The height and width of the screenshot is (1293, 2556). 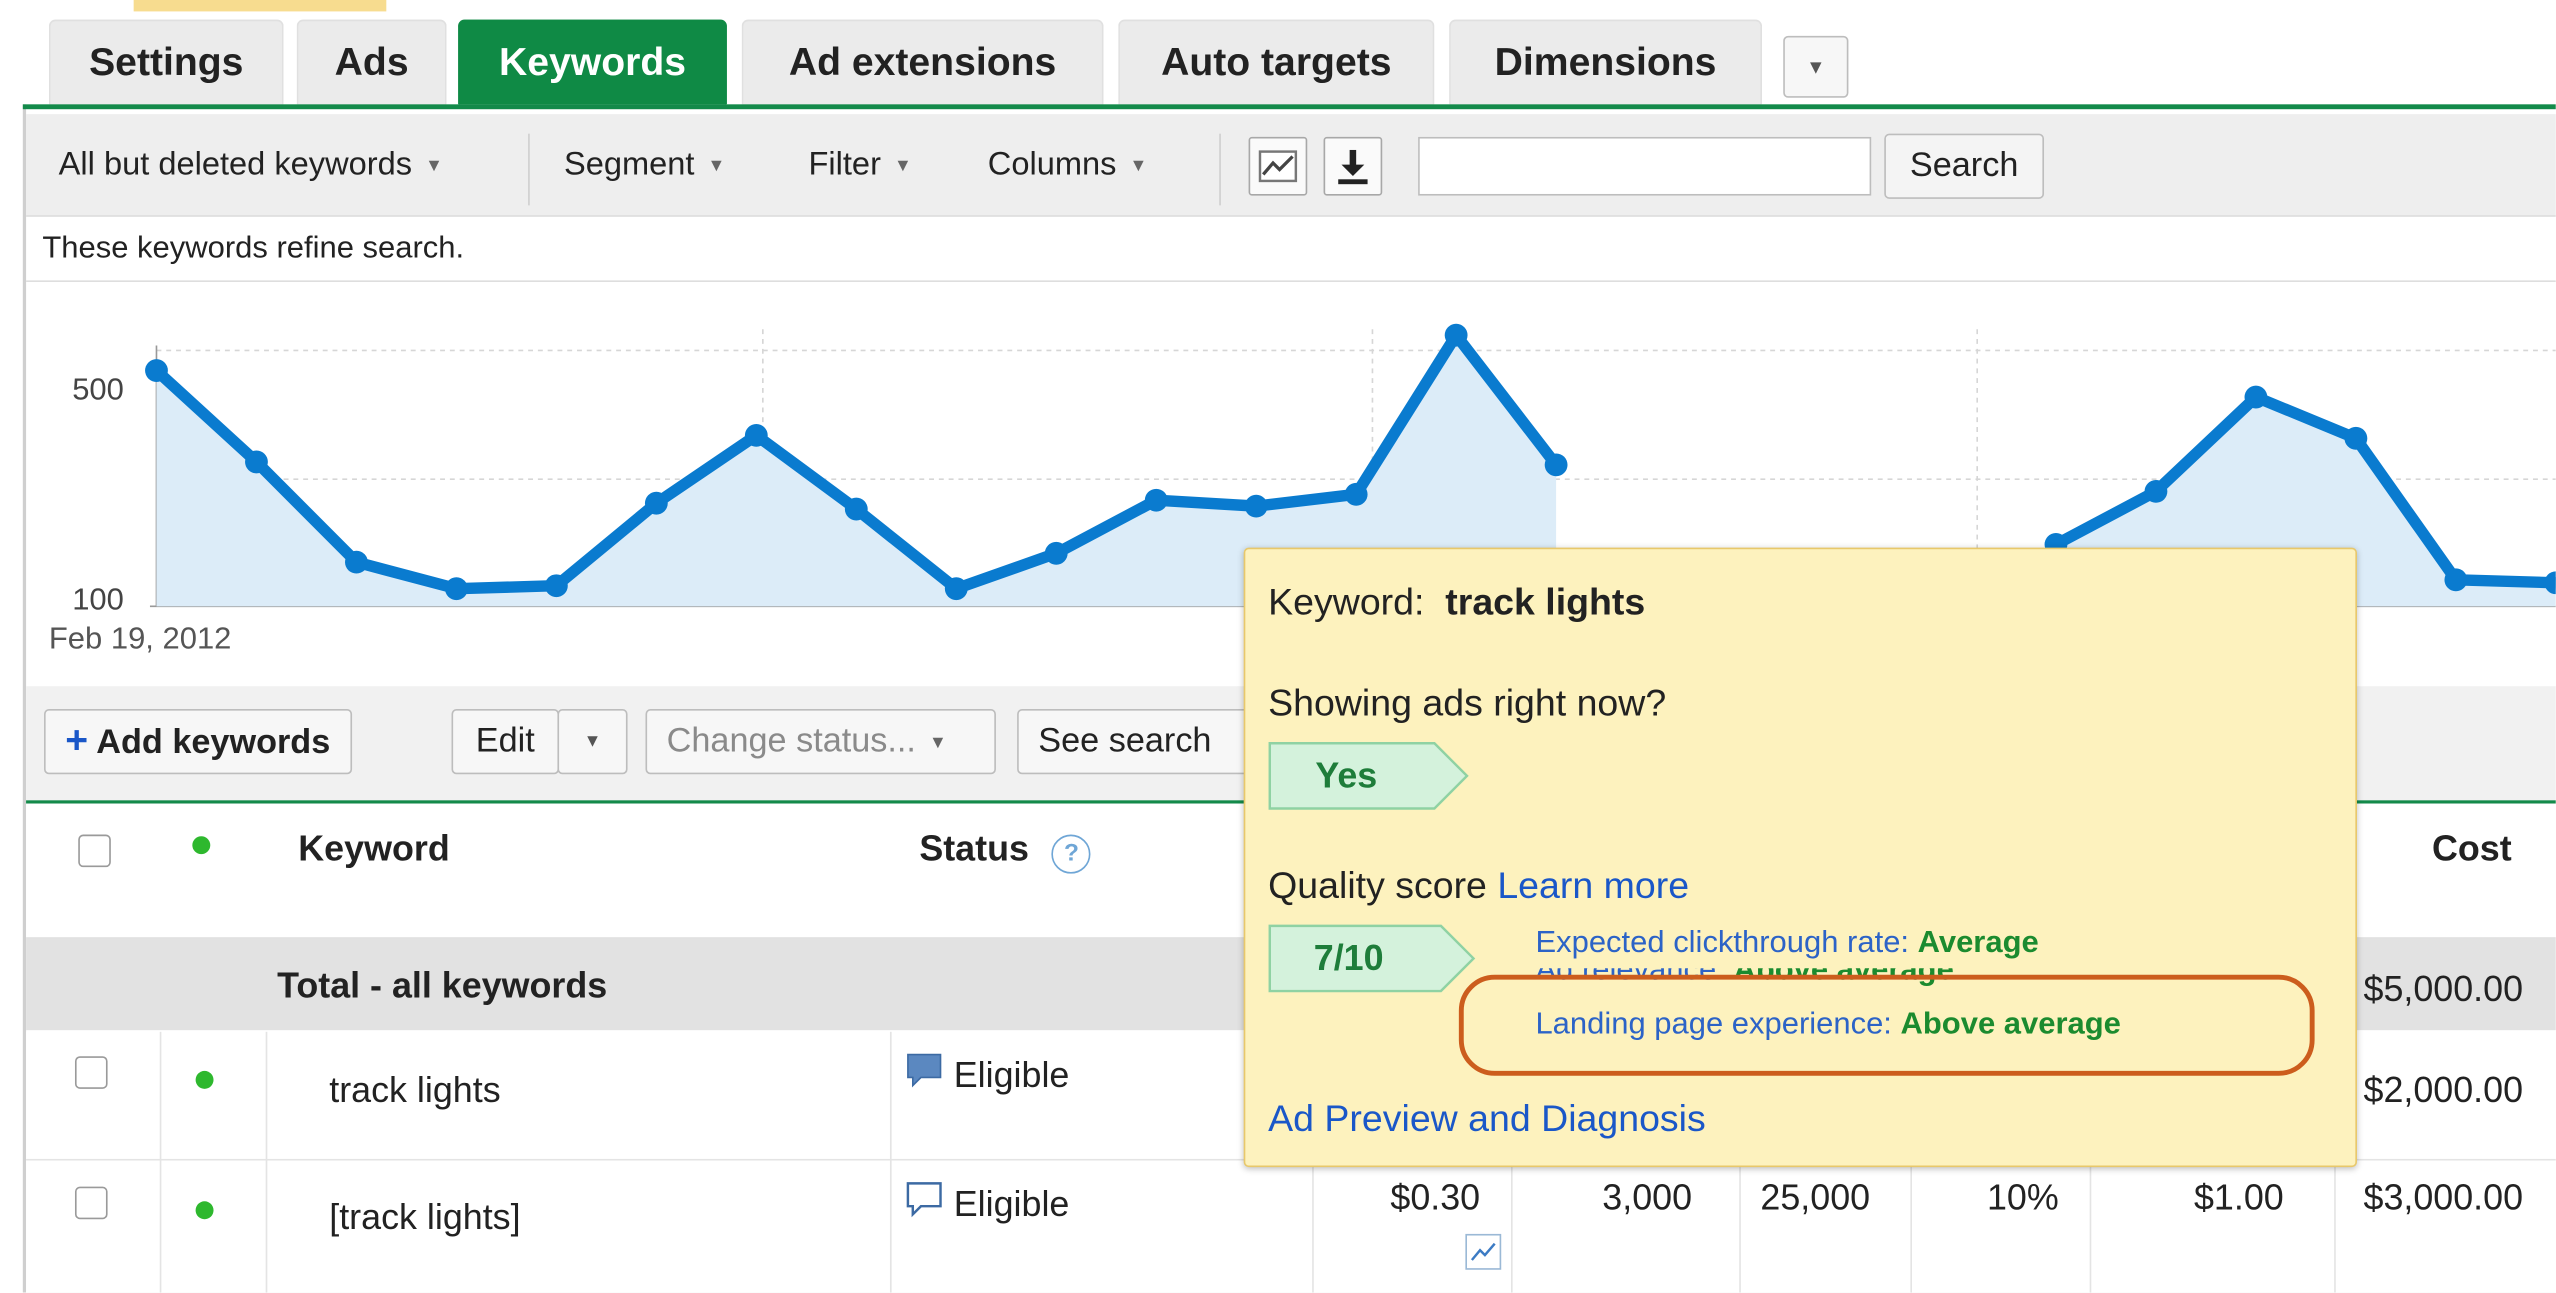 I want to click on help-icon: ?, so click(x=1071, y=854).